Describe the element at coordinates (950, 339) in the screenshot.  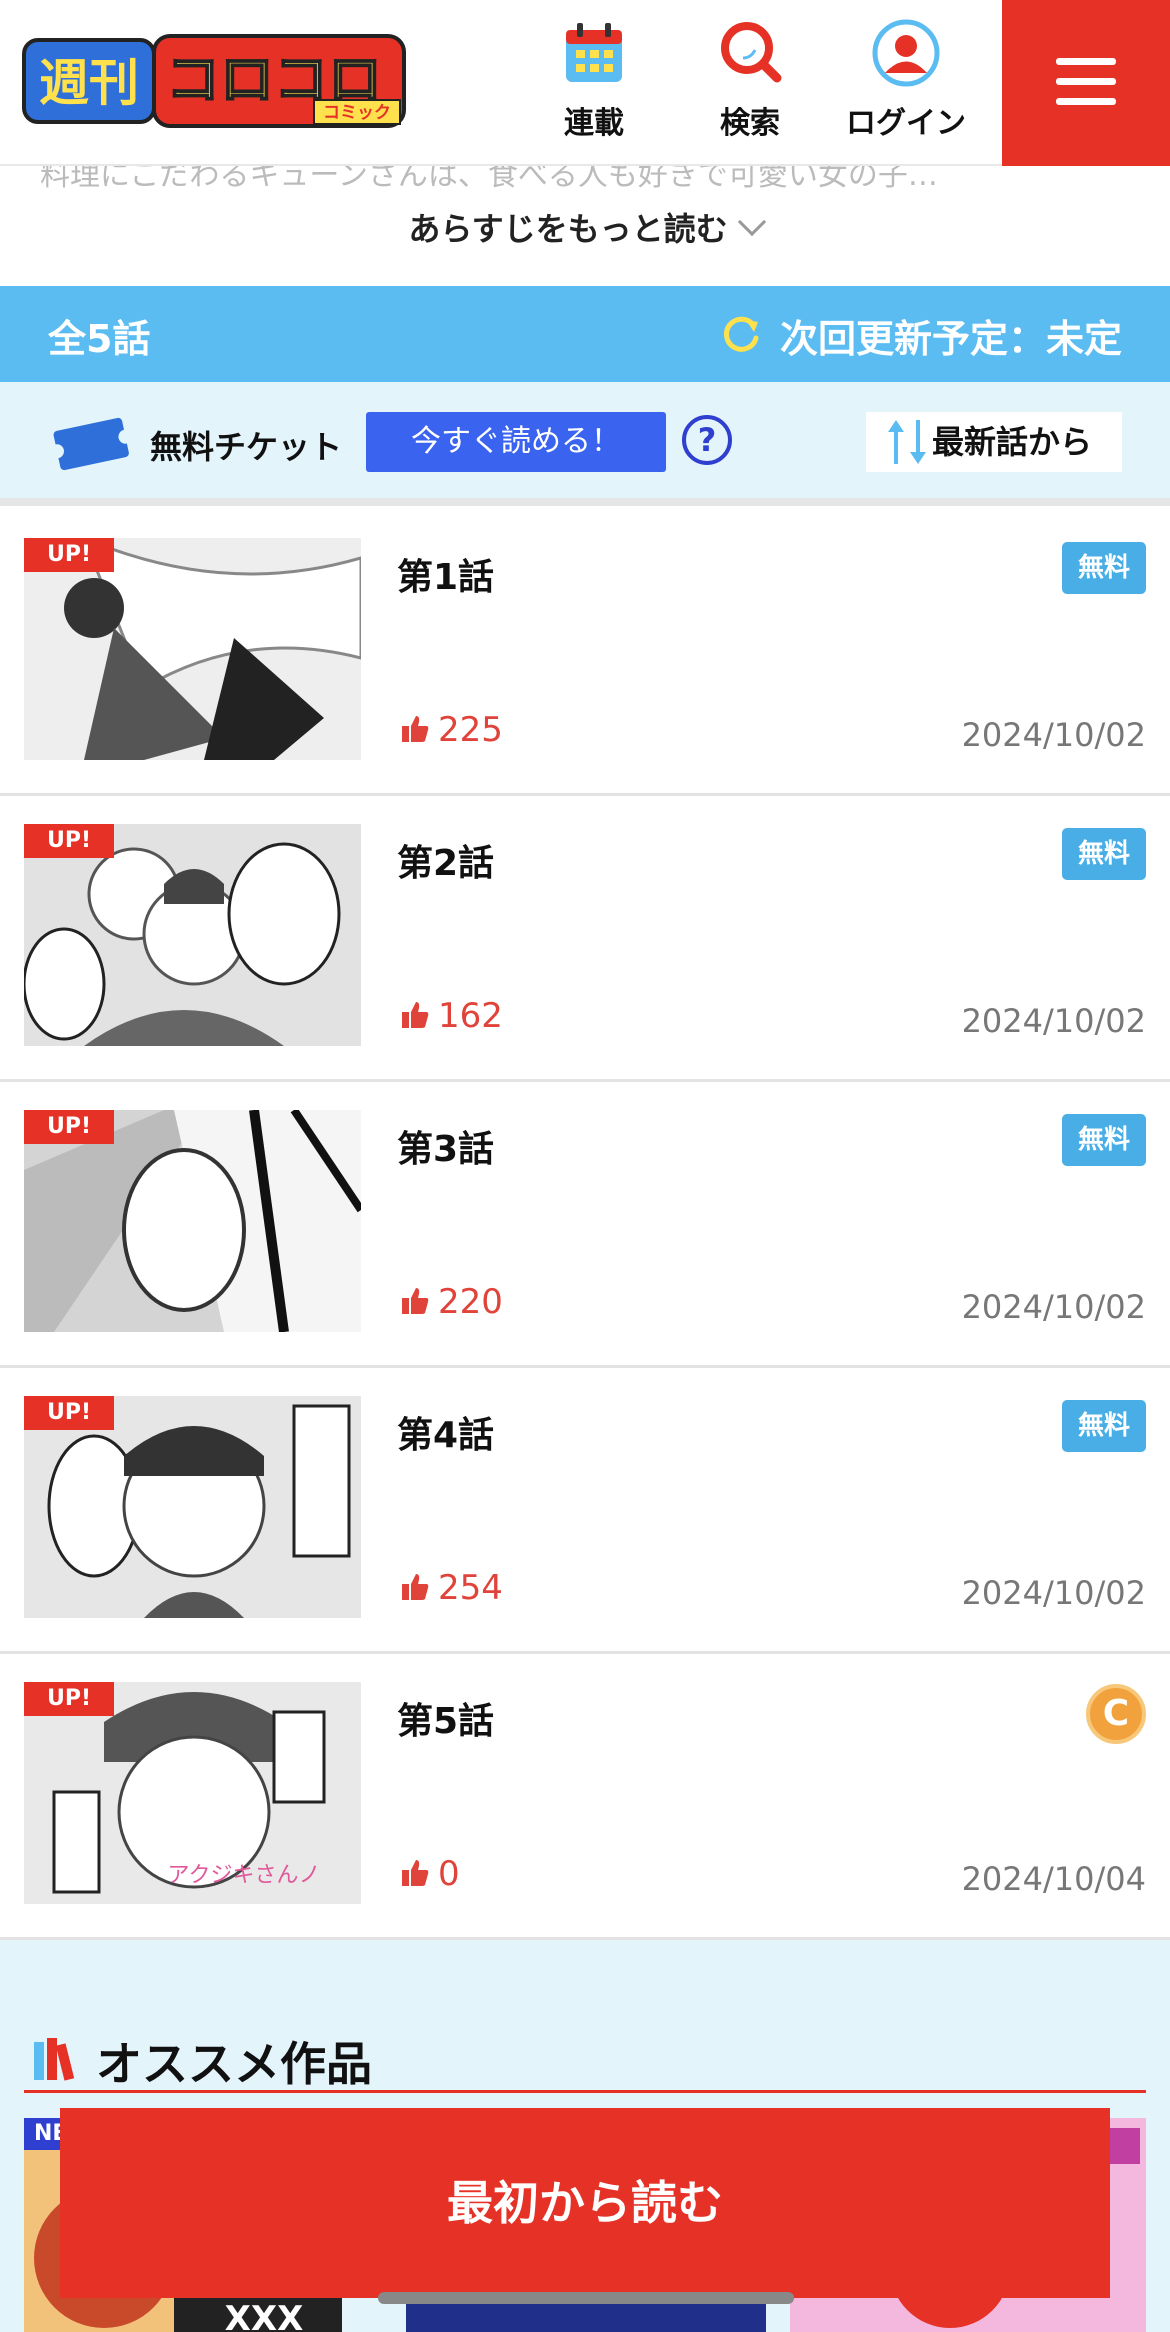
I see `next-update-text: 次回更新予定：未定` at that location.